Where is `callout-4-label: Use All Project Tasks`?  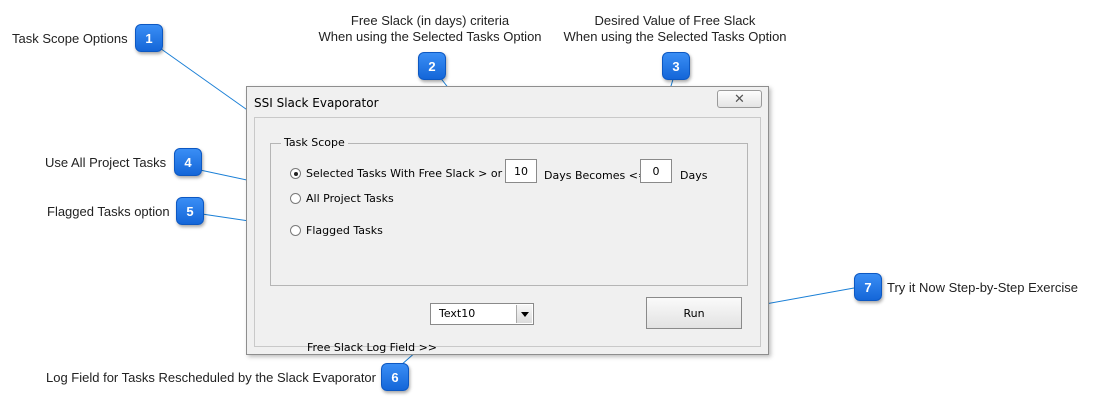 callout-4-label: Use All Project Tasks is located at coordinates (106, 162).